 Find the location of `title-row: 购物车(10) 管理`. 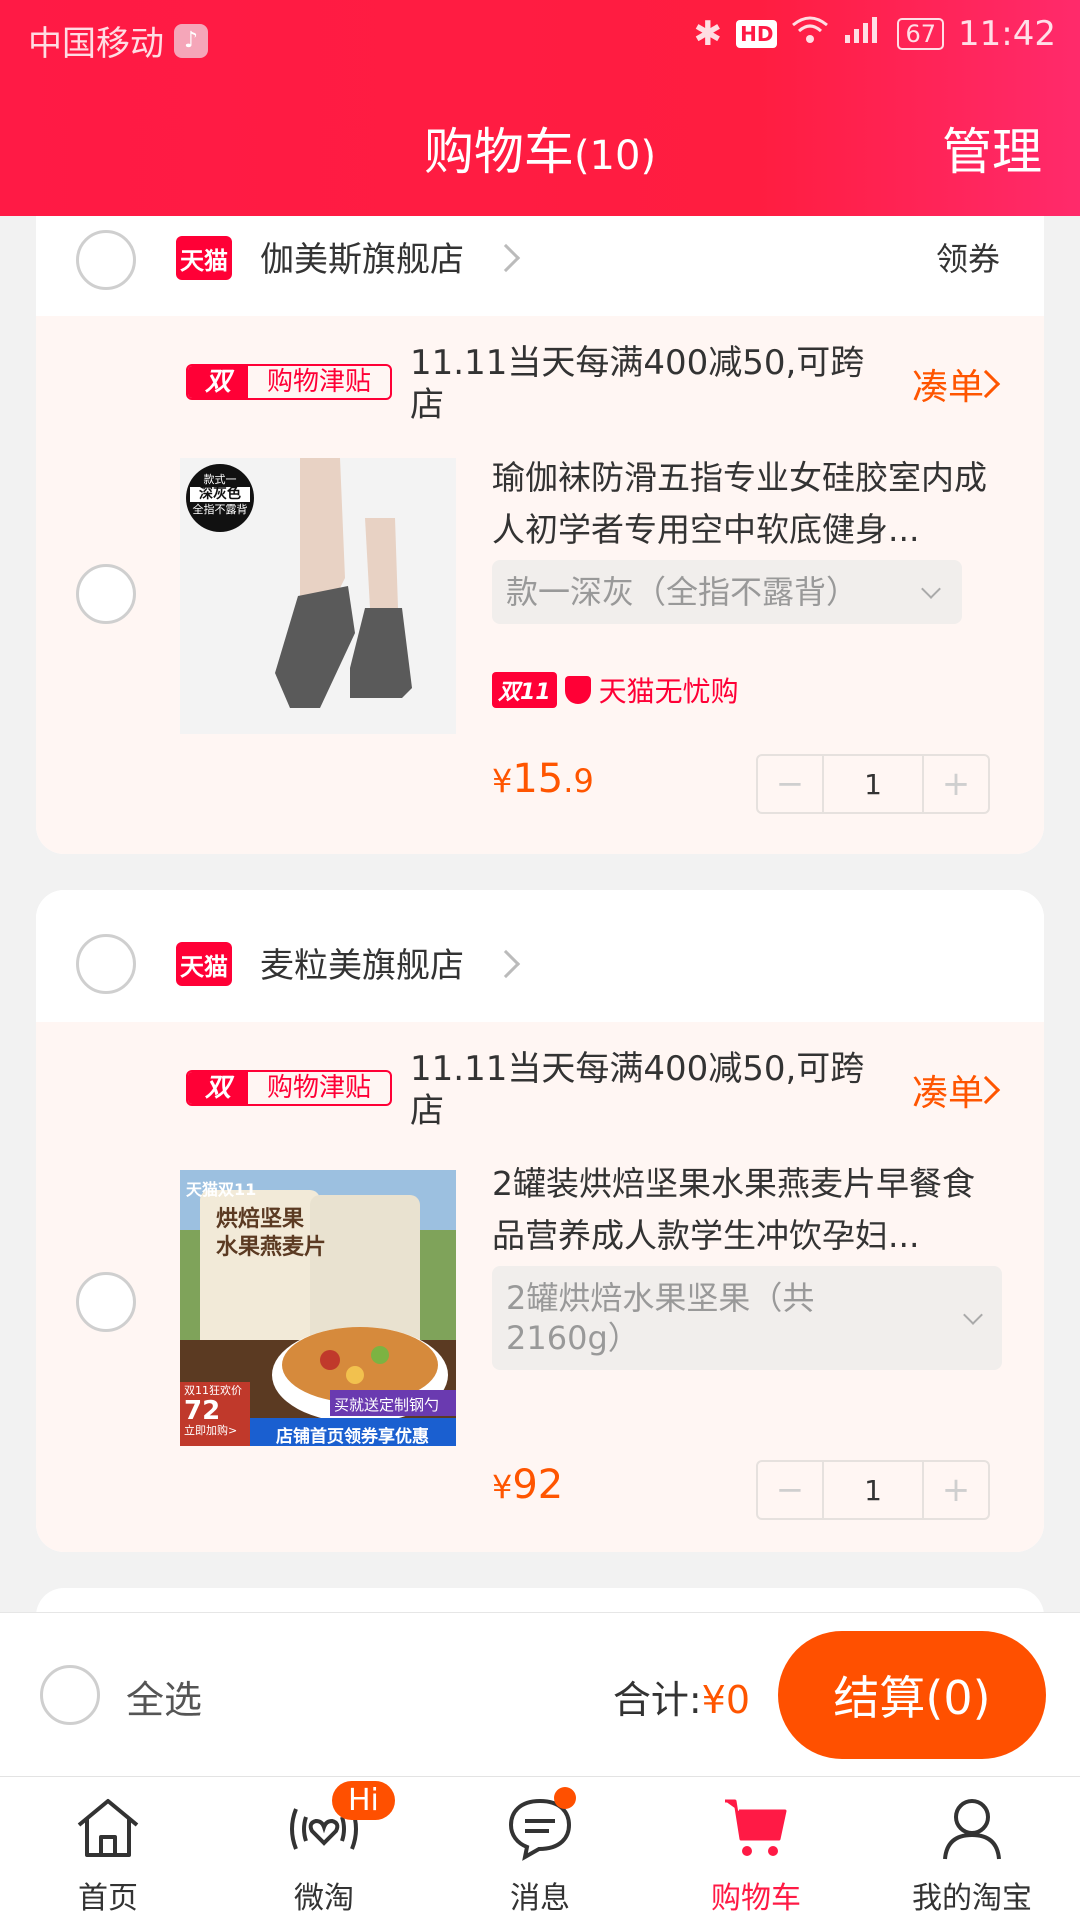

title-row: 购物车(10) 管理 is located at coordinates (540, 152).